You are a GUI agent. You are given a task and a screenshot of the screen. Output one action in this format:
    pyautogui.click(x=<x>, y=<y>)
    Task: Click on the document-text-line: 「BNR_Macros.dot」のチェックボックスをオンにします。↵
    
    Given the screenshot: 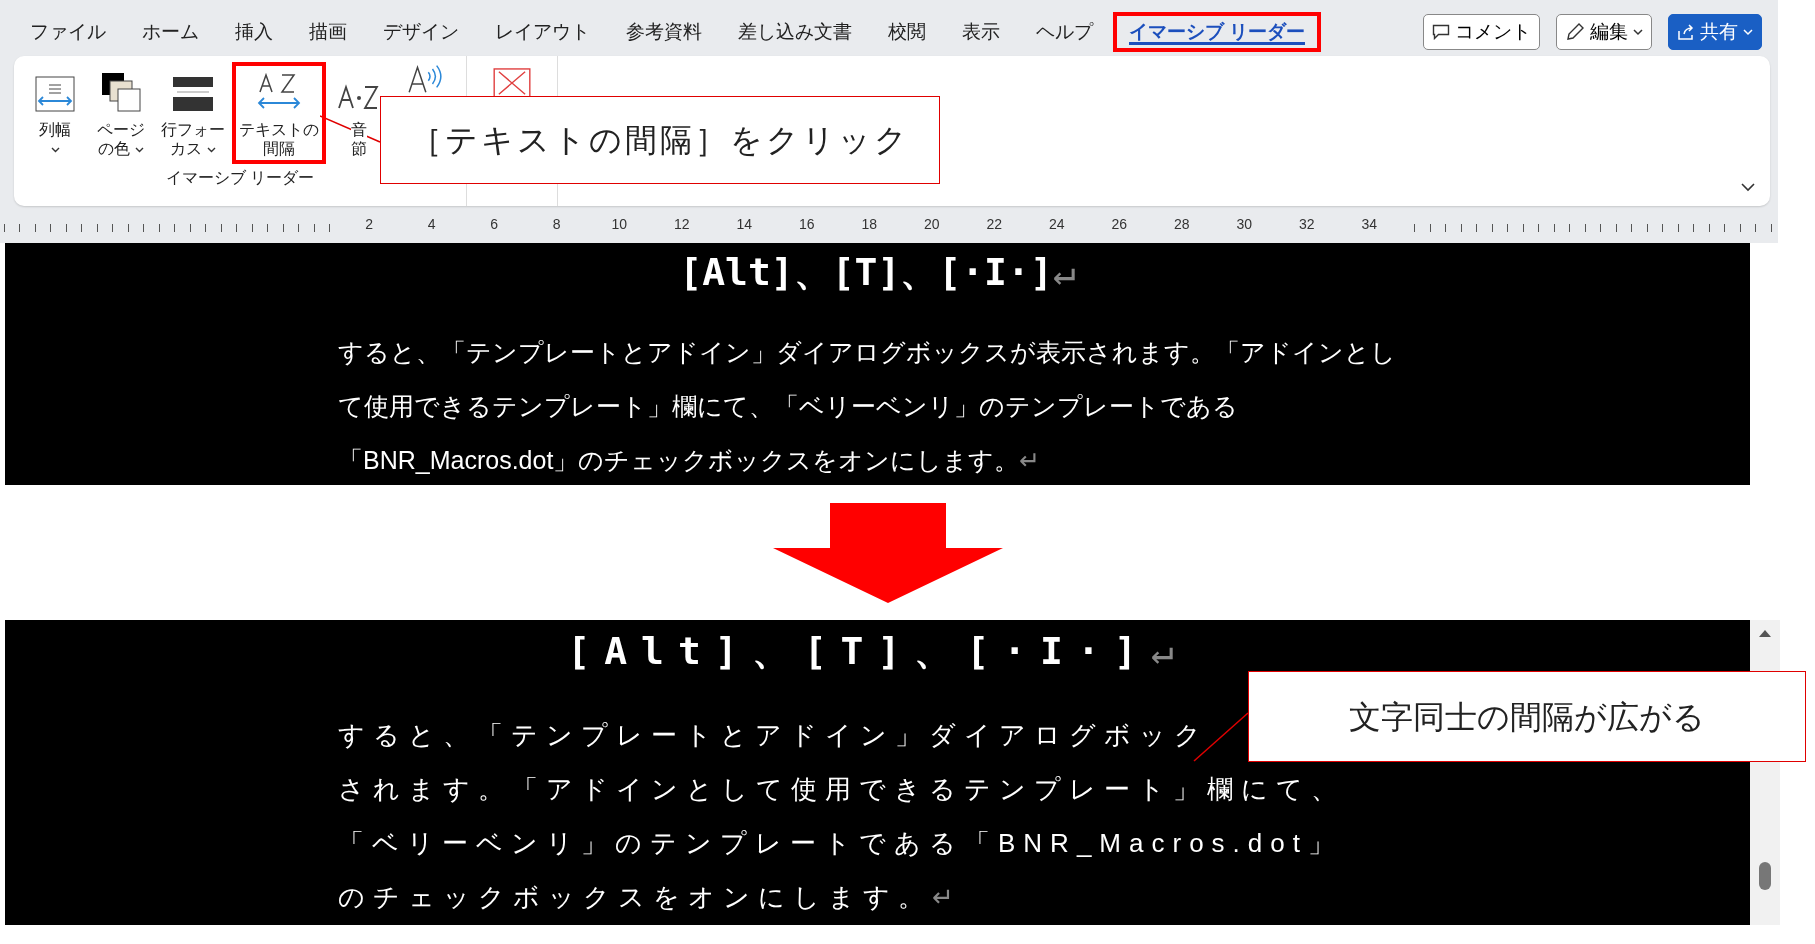 What is the action you would take?
    pyautogui.click(x=689, y=460)
    